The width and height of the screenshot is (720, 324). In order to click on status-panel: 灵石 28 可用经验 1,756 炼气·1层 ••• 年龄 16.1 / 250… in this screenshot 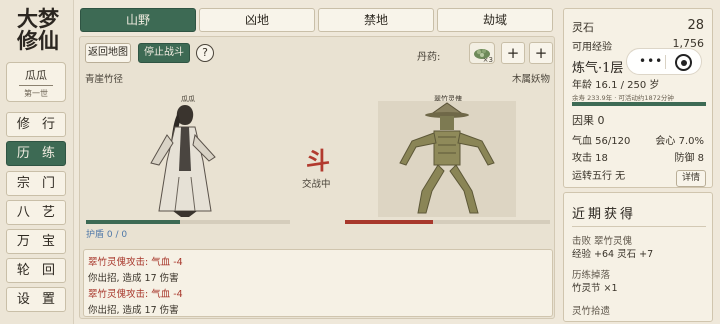, I will do `click(638, 98)`.